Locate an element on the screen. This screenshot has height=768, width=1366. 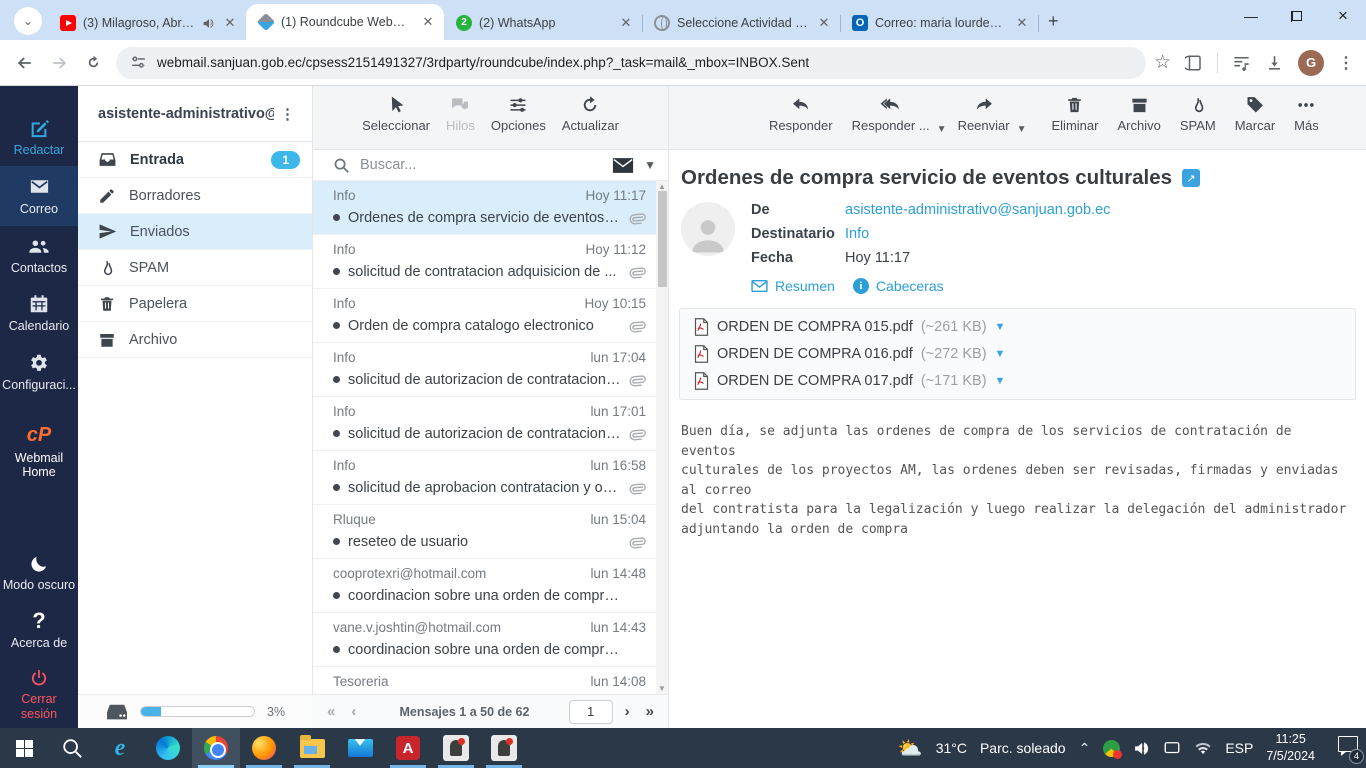
mark-button: Marcar is located at coordinates (1255, 114).